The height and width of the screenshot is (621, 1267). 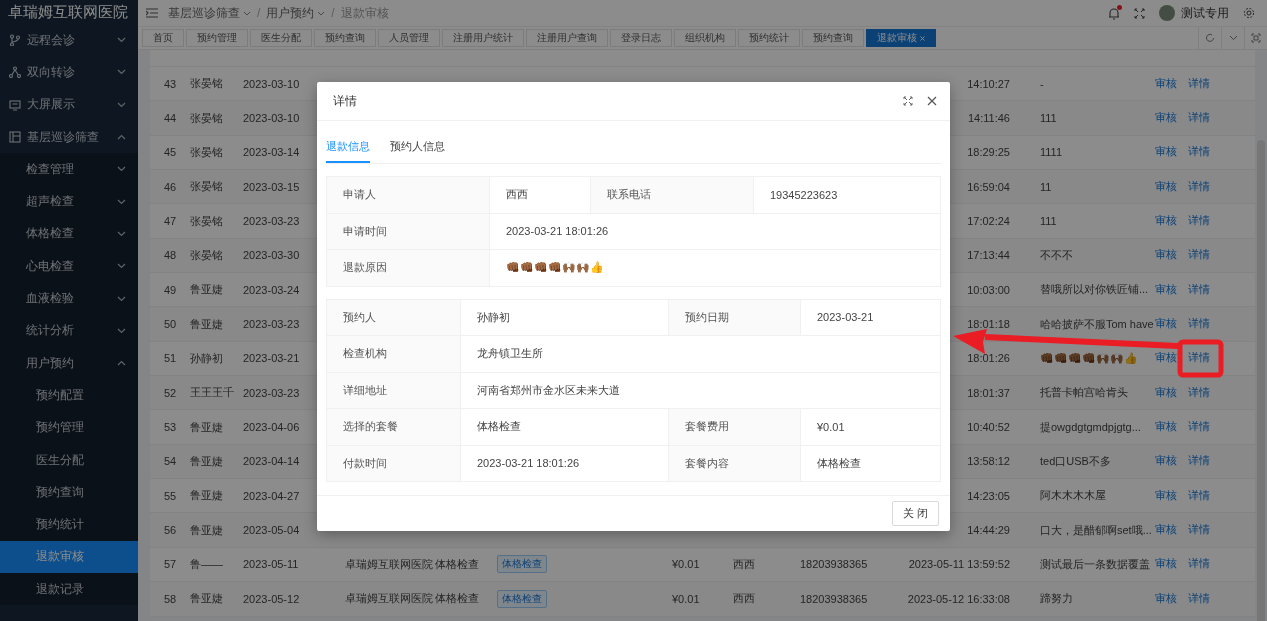 What do you see at coordinates (1057, 255) in the screenshot?
I see `table-cell-text: 不不不` at bounding box center [1057, 255].